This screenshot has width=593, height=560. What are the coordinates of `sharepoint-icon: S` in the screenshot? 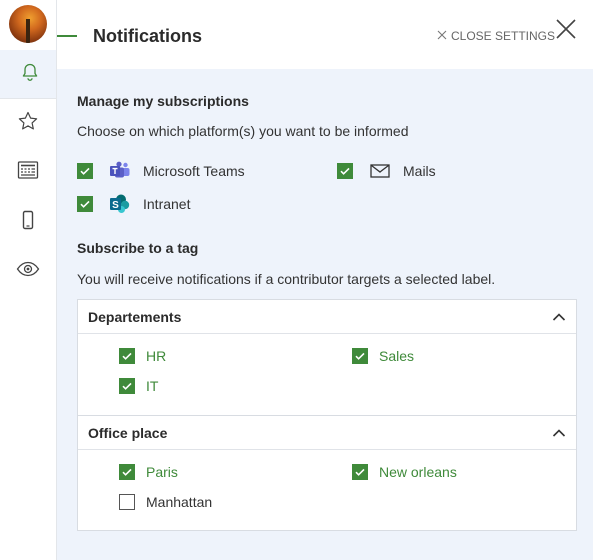 It's located at (120, 204).